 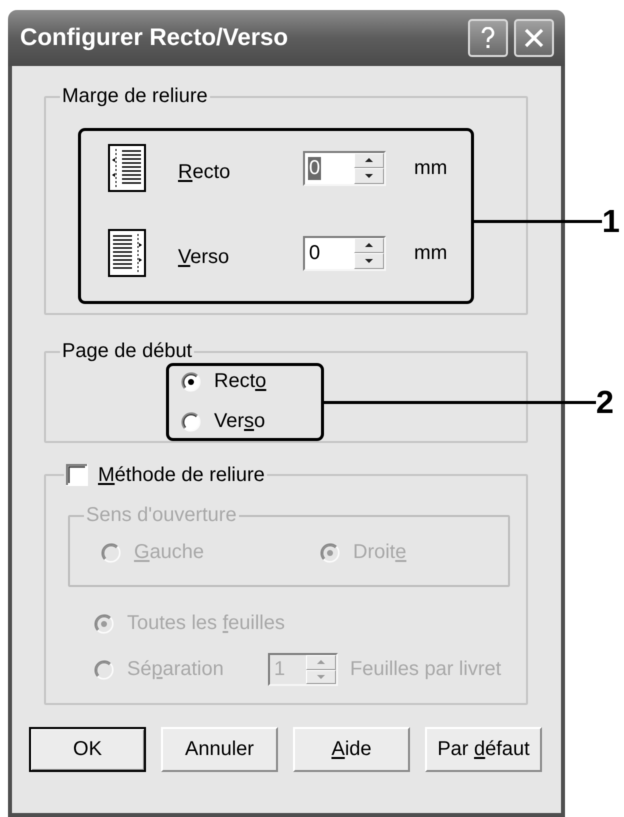 I want to click on group-label: Page de début, so click(x=127, y=351).